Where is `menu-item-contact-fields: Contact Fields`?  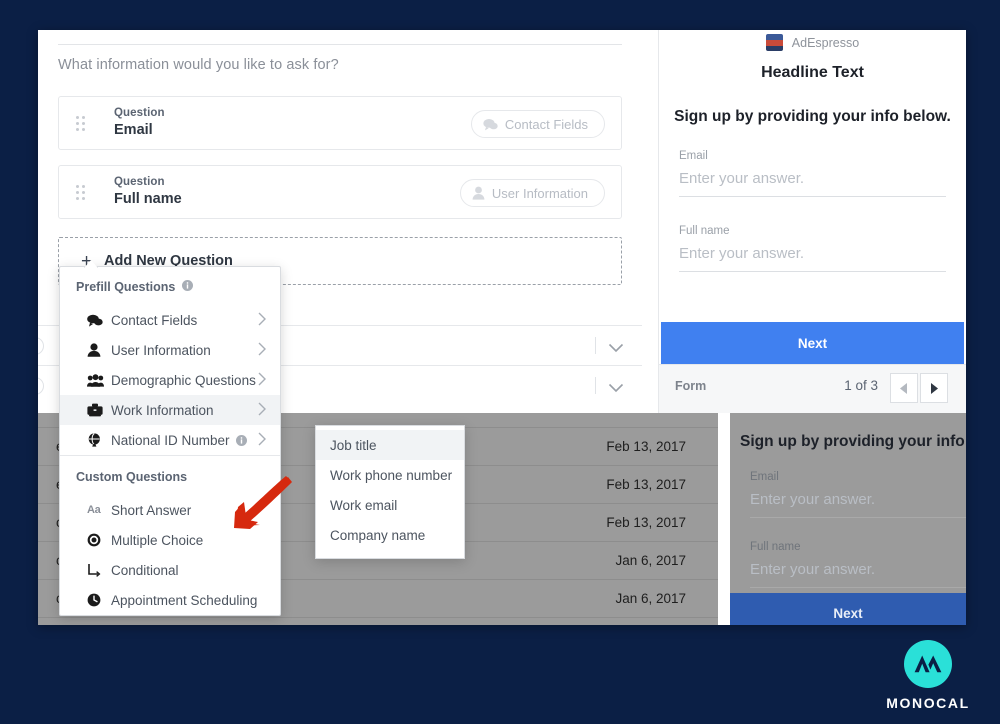
menu-item-contact-fields: Contact Fields is located at coordinates (170, 320).